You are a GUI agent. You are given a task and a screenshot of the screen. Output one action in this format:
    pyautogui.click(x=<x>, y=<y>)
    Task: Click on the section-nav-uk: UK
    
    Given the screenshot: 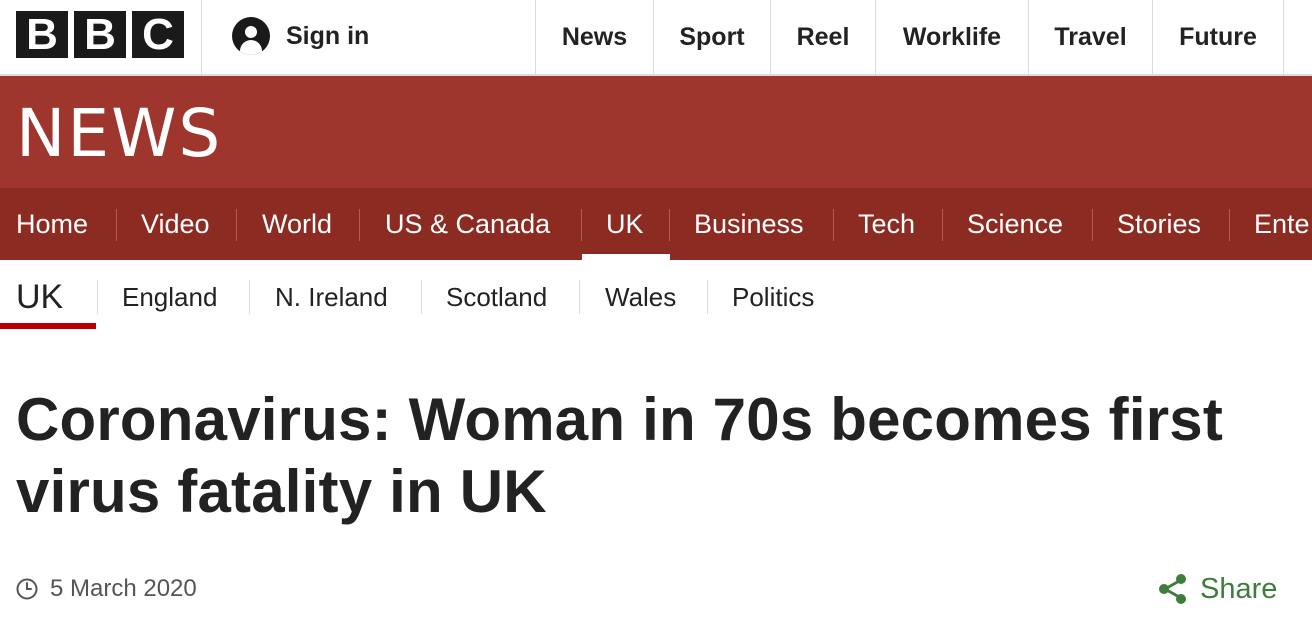 What is the action you would take?
    pyautogui.click(x=625, y=224)
    